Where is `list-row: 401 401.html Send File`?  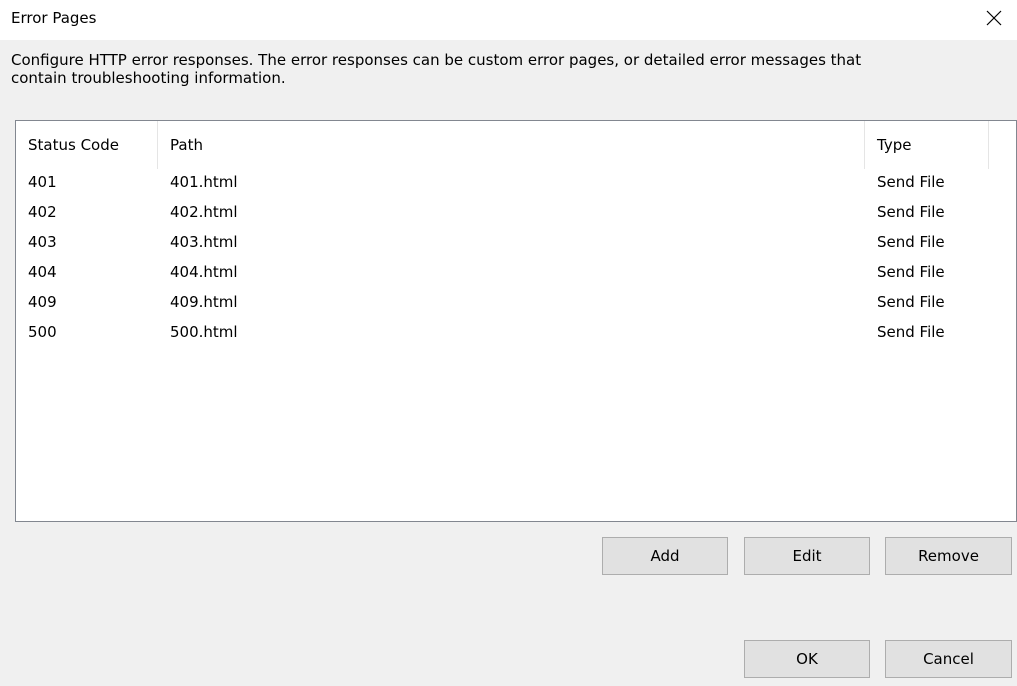 list-row: 401 401.html Send File is located at coordinates (516, 187).